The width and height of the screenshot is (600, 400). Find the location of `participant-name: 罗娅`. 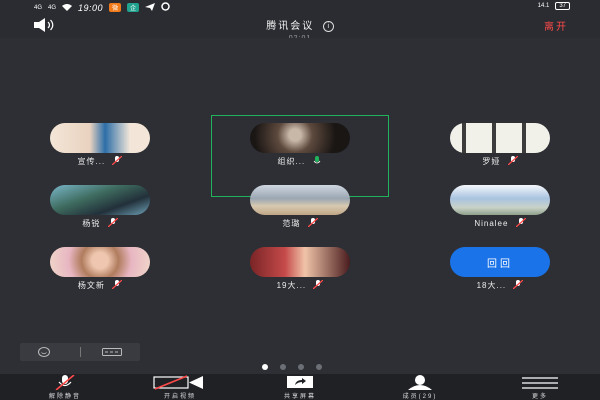

participant-name: 罗娅 is located at coordinates (491, 161).